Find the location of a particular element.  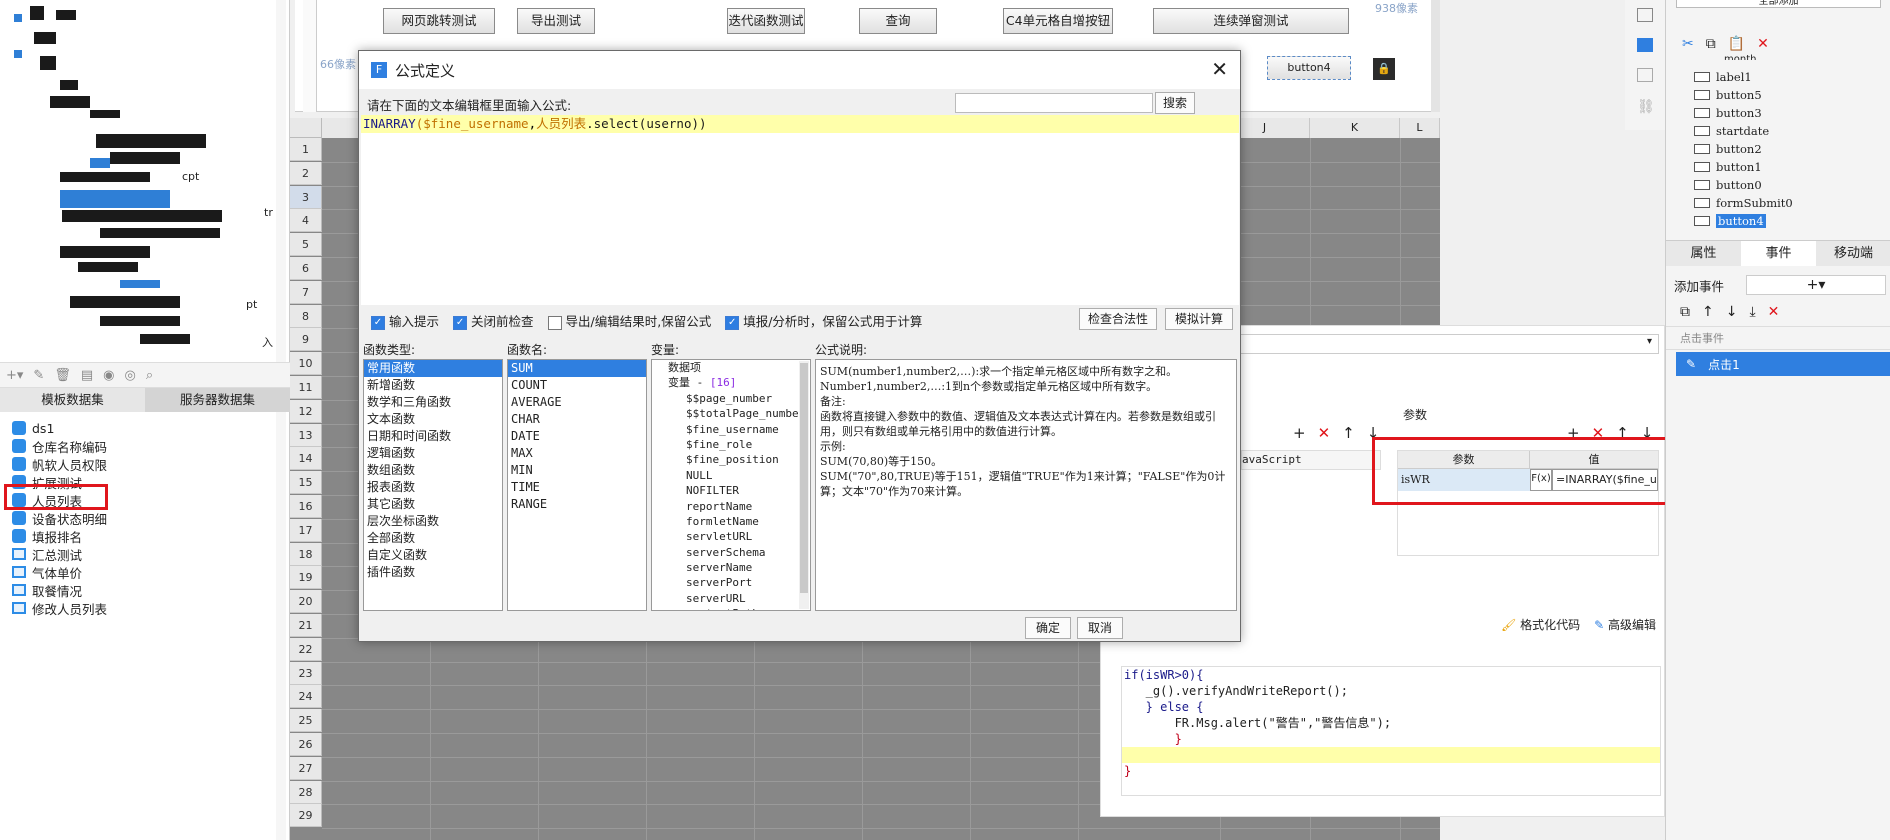

variable-item: contextPath is located at coordinates (731, 608).